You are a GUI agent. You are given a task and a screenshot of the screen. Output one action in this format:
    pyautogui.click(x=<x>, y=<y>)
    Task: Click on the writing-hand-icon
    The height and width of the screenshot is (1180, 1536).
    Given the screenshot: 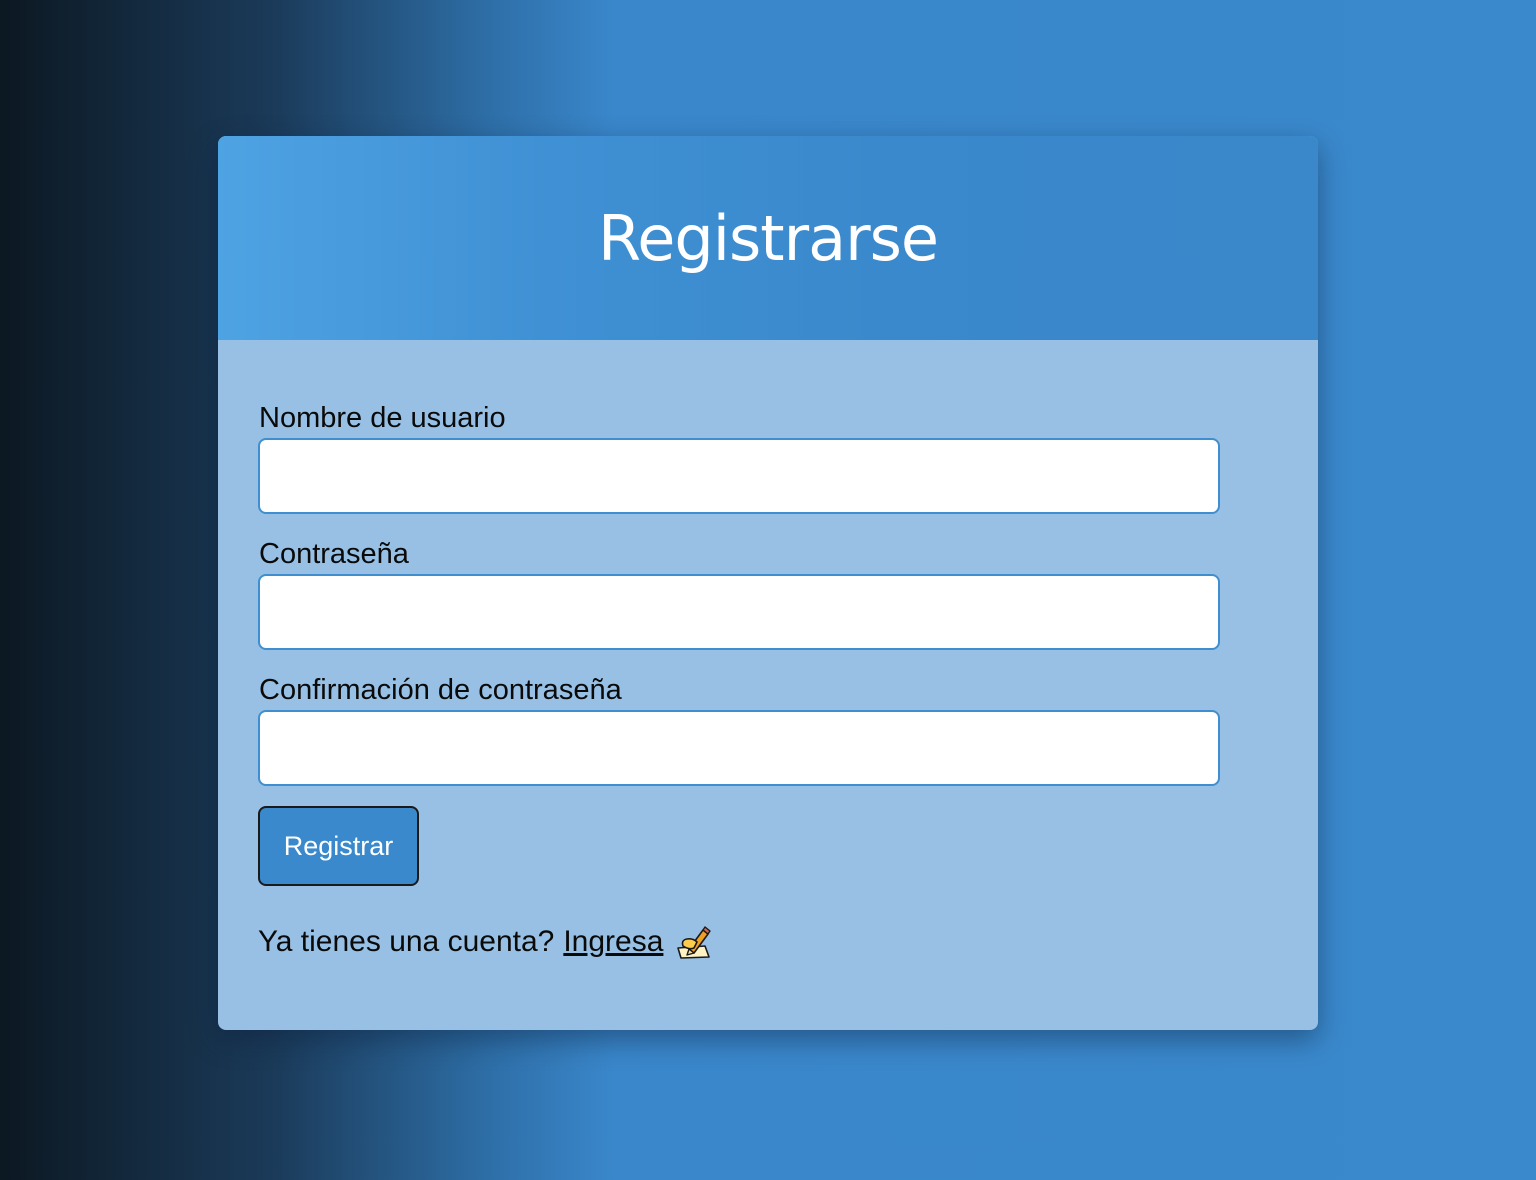 What is the action you would take?
    pyautogui.click(x=694, y=942)
    